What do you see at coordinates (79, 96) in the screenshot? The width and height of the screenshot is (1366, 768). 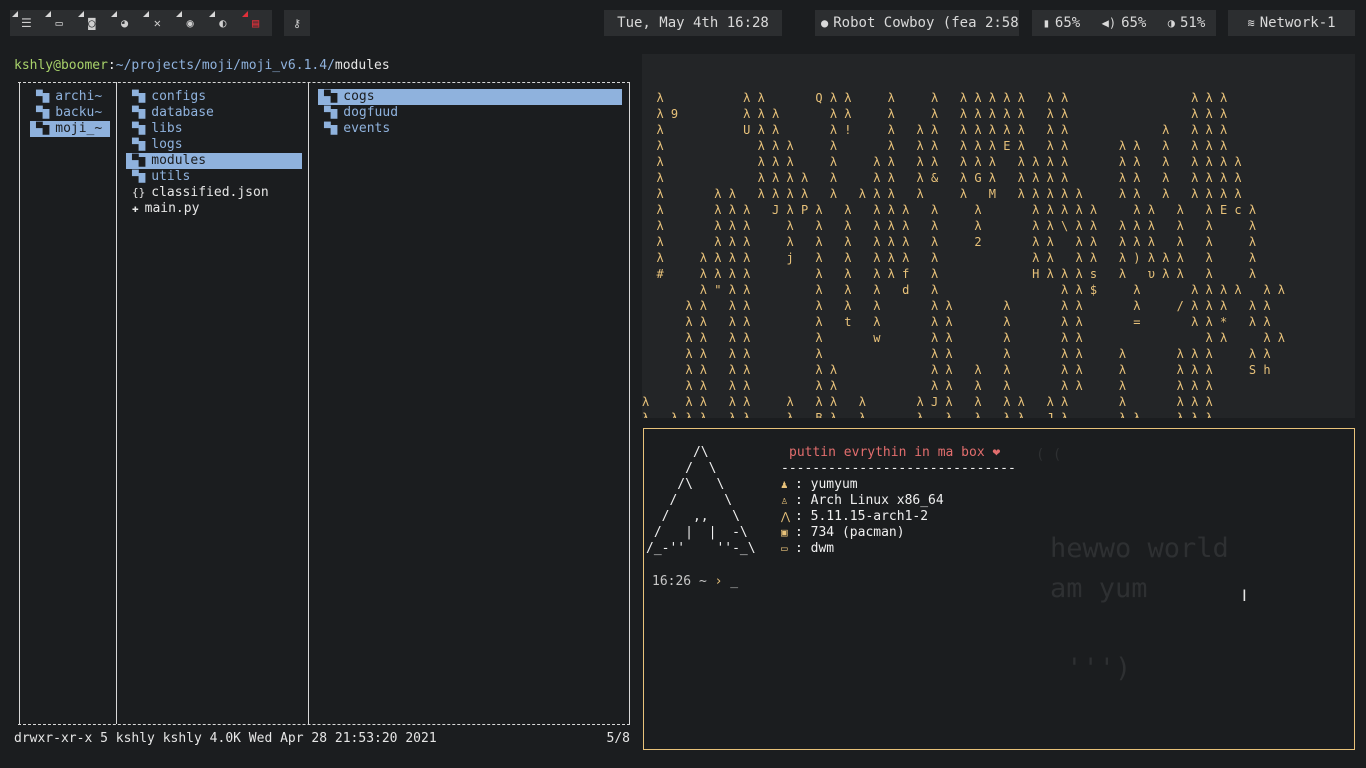 I see `item-label: archi~` at bounding box center [79, 96].